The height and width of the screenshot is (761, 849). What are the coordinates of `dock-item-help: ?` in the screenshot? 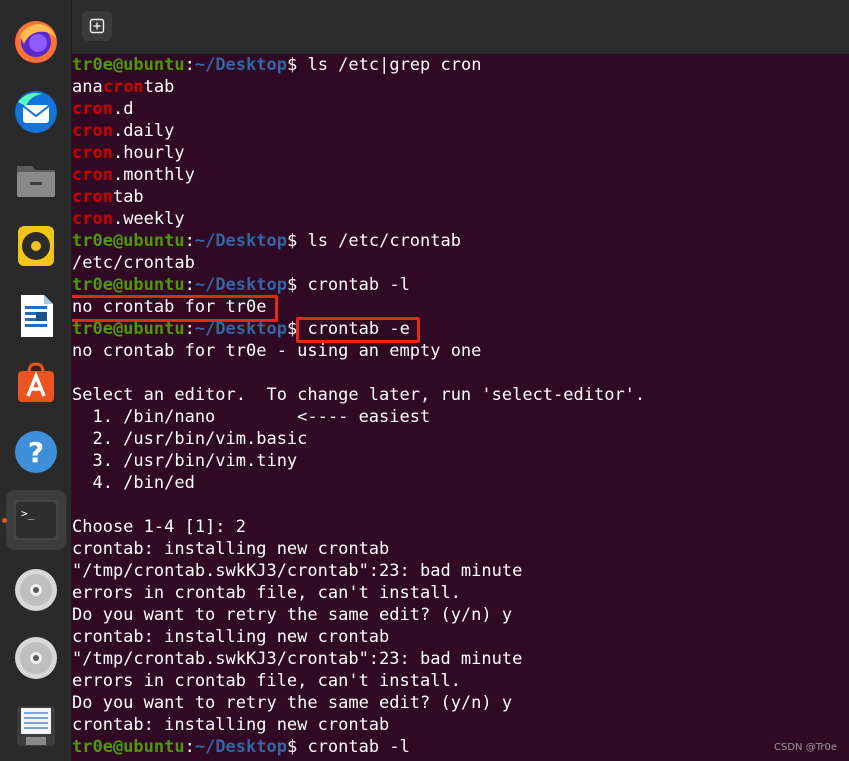 It's located at (36, 452).